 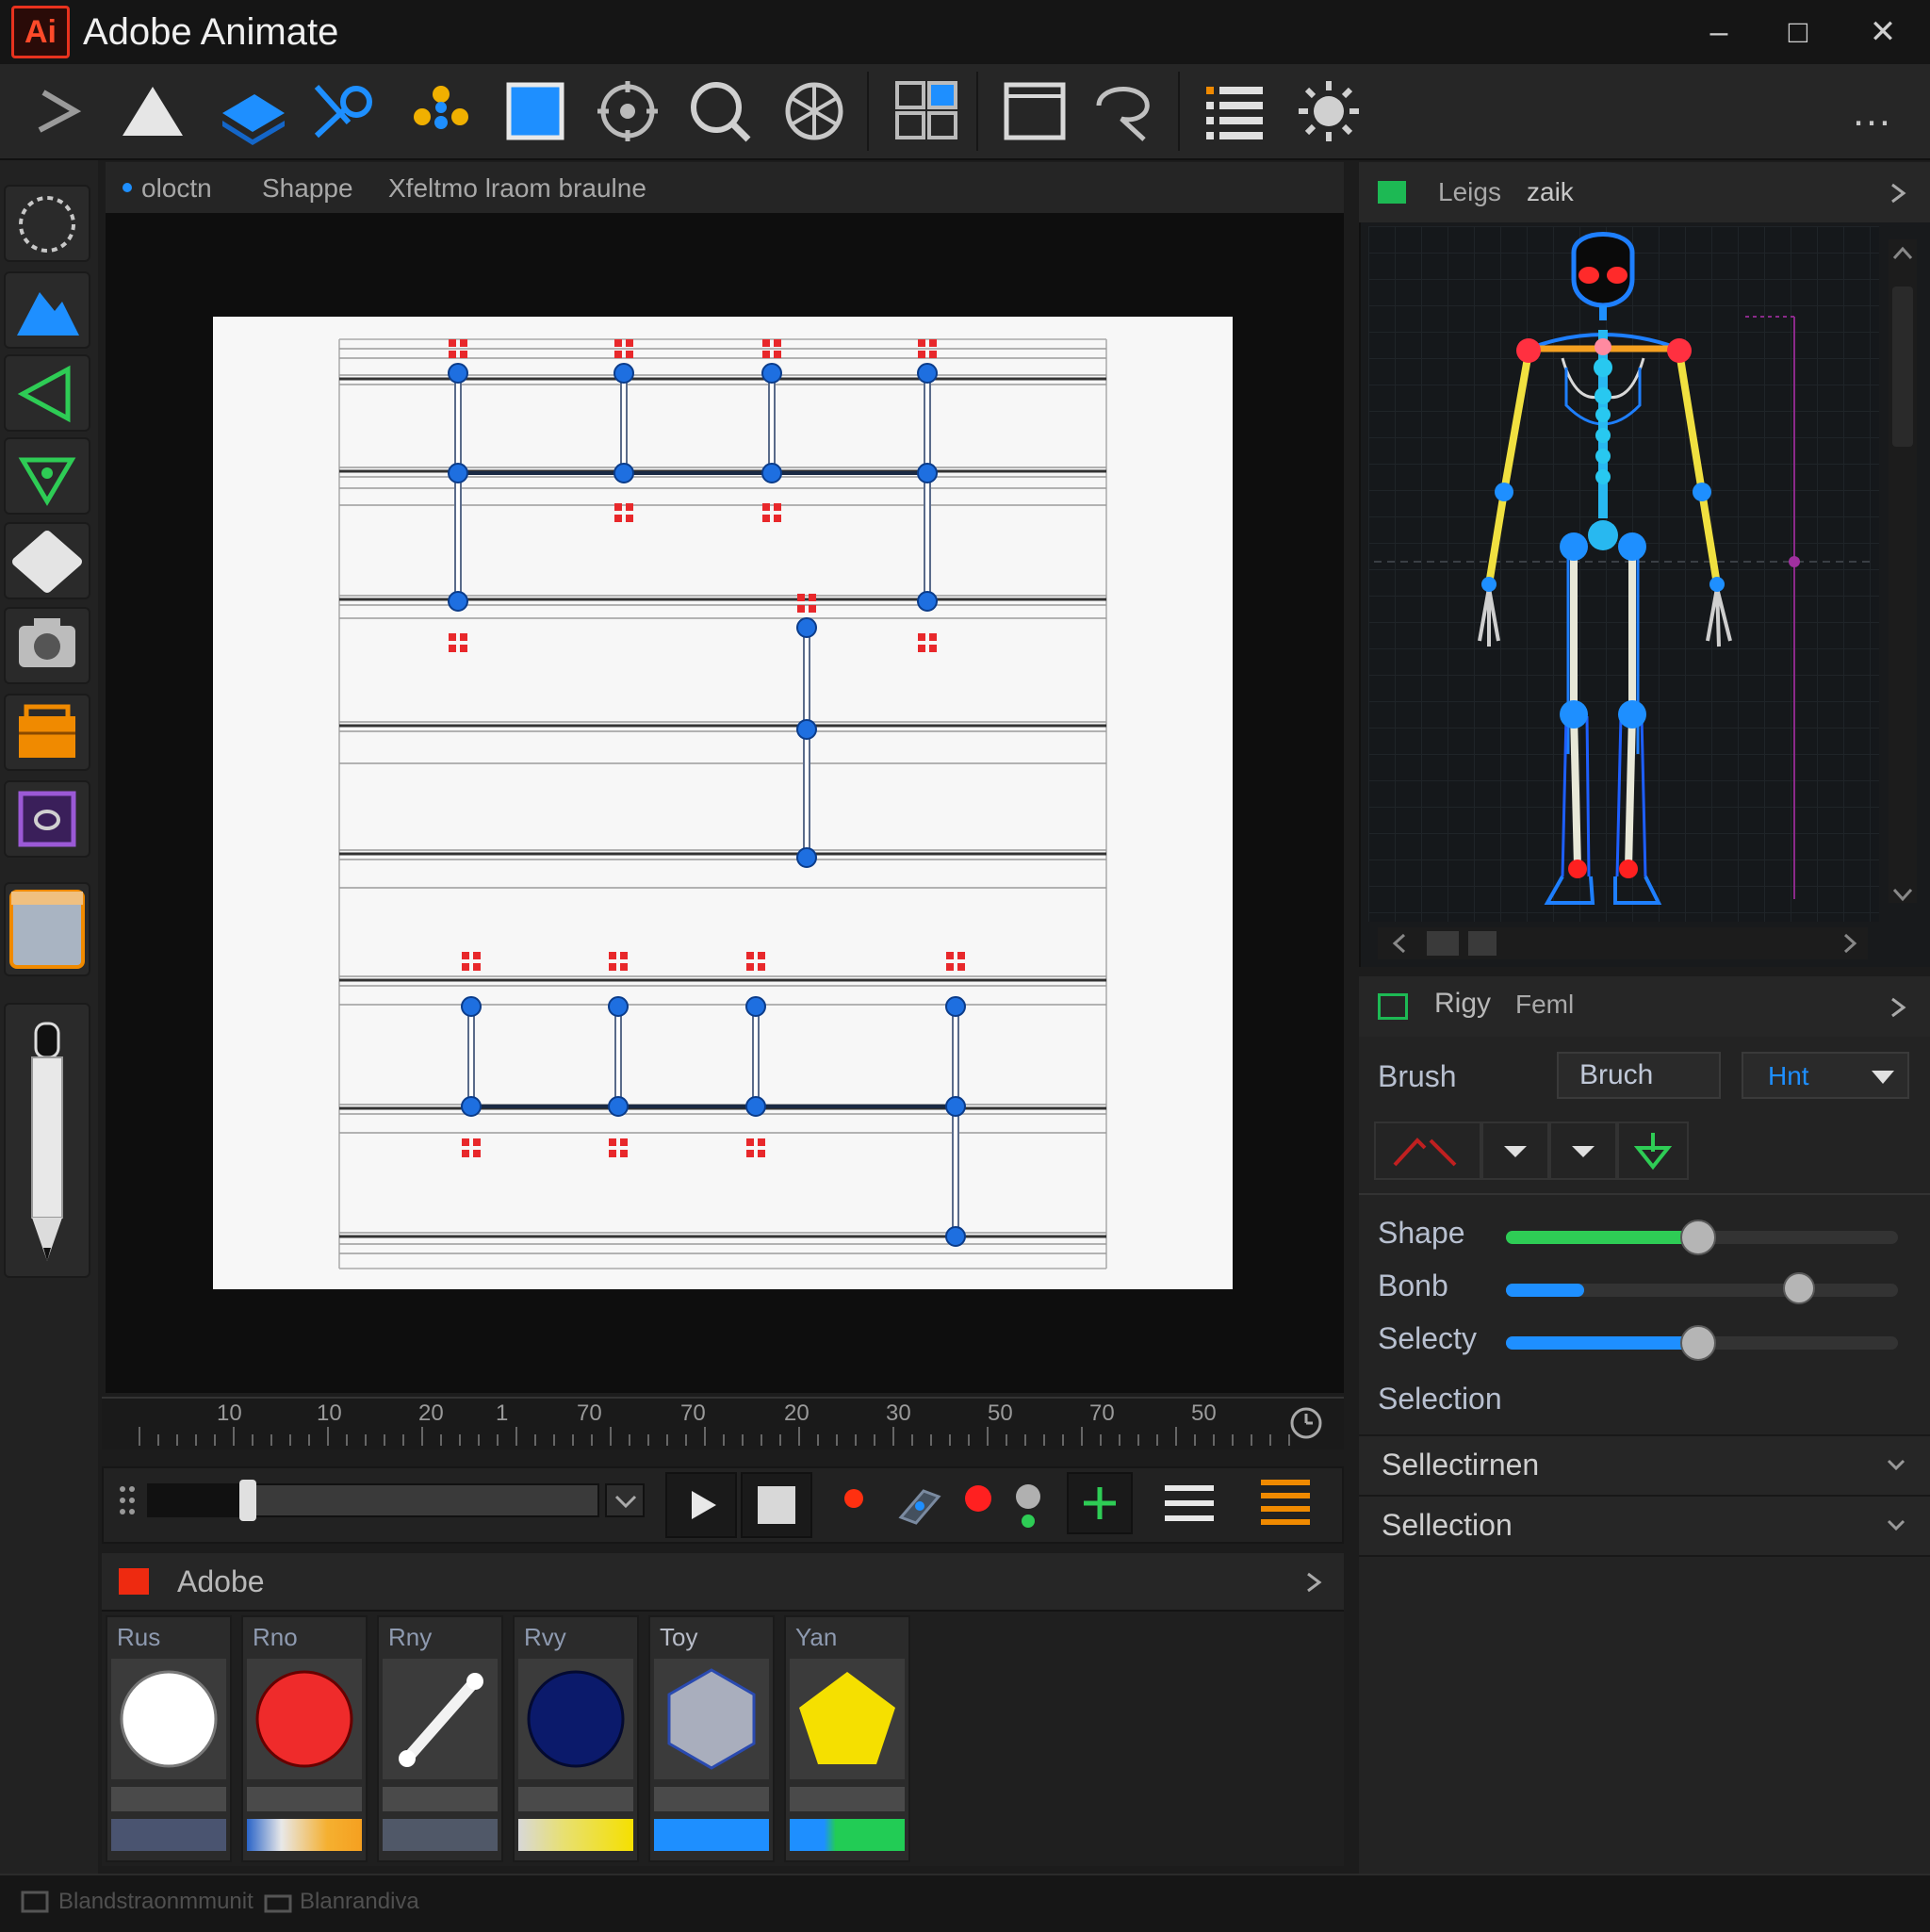 I want to click on add-layer-button, so click(x=1100, y=1503).